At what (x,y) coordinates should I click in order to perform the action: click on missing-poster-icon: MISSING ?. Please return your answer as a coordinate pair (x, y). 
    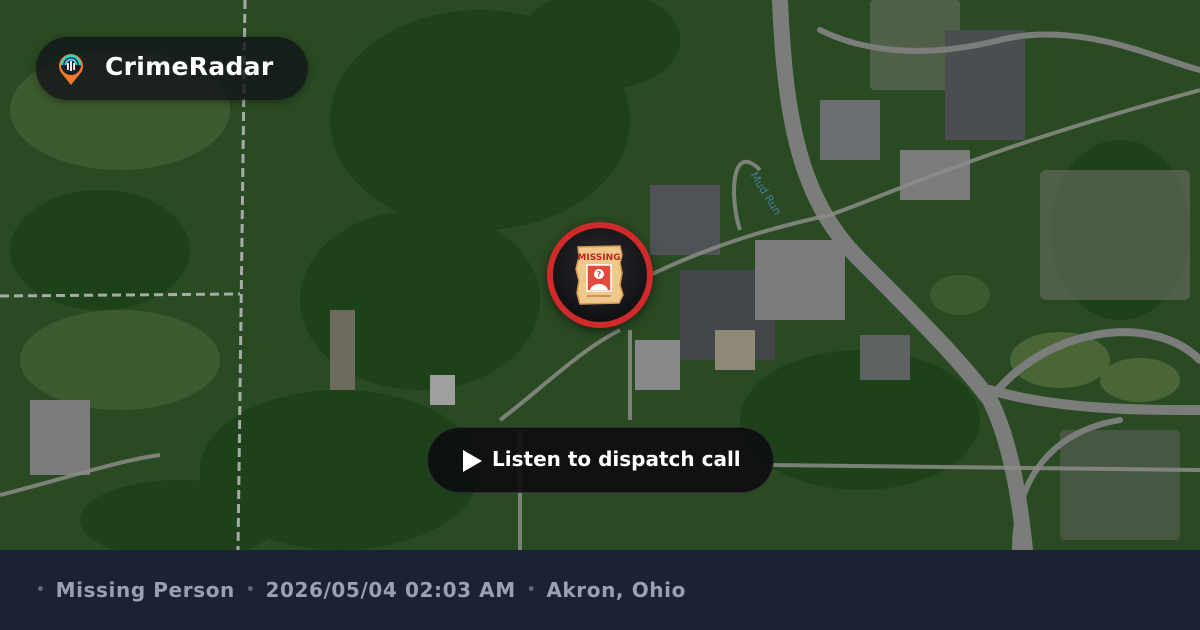
    Looking at the image, I should click on (599, 275).